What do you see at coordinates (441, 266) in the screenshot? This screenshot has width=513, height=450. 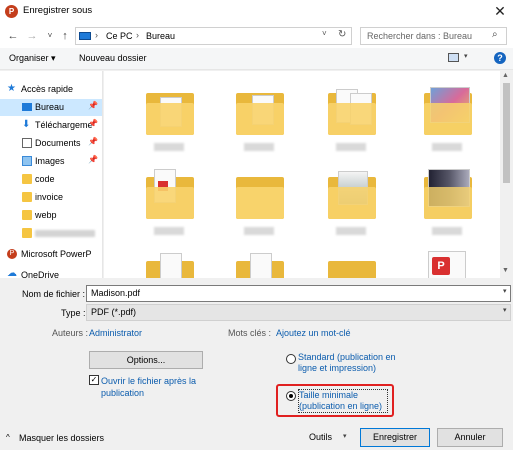 I see `pdf-icon: P` at bounding box center [441, 266].